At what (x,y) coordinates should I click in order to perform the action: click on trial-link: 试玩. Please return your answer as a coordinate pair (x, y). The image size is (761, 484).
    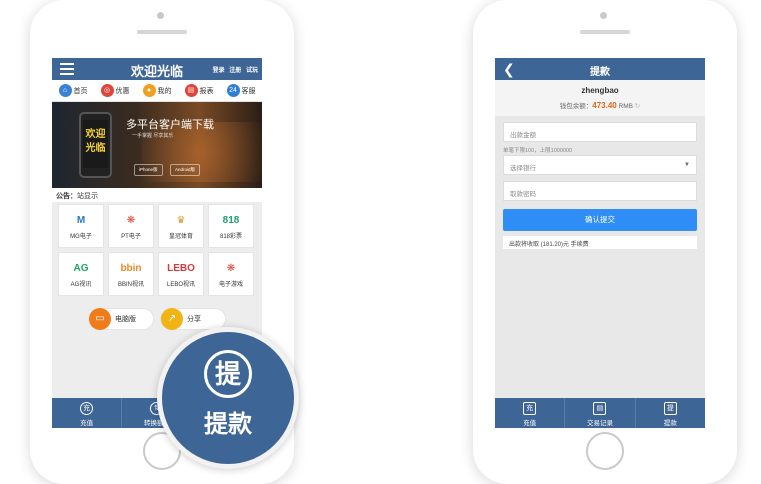
    Looking at the image, I should click on (252, 71).